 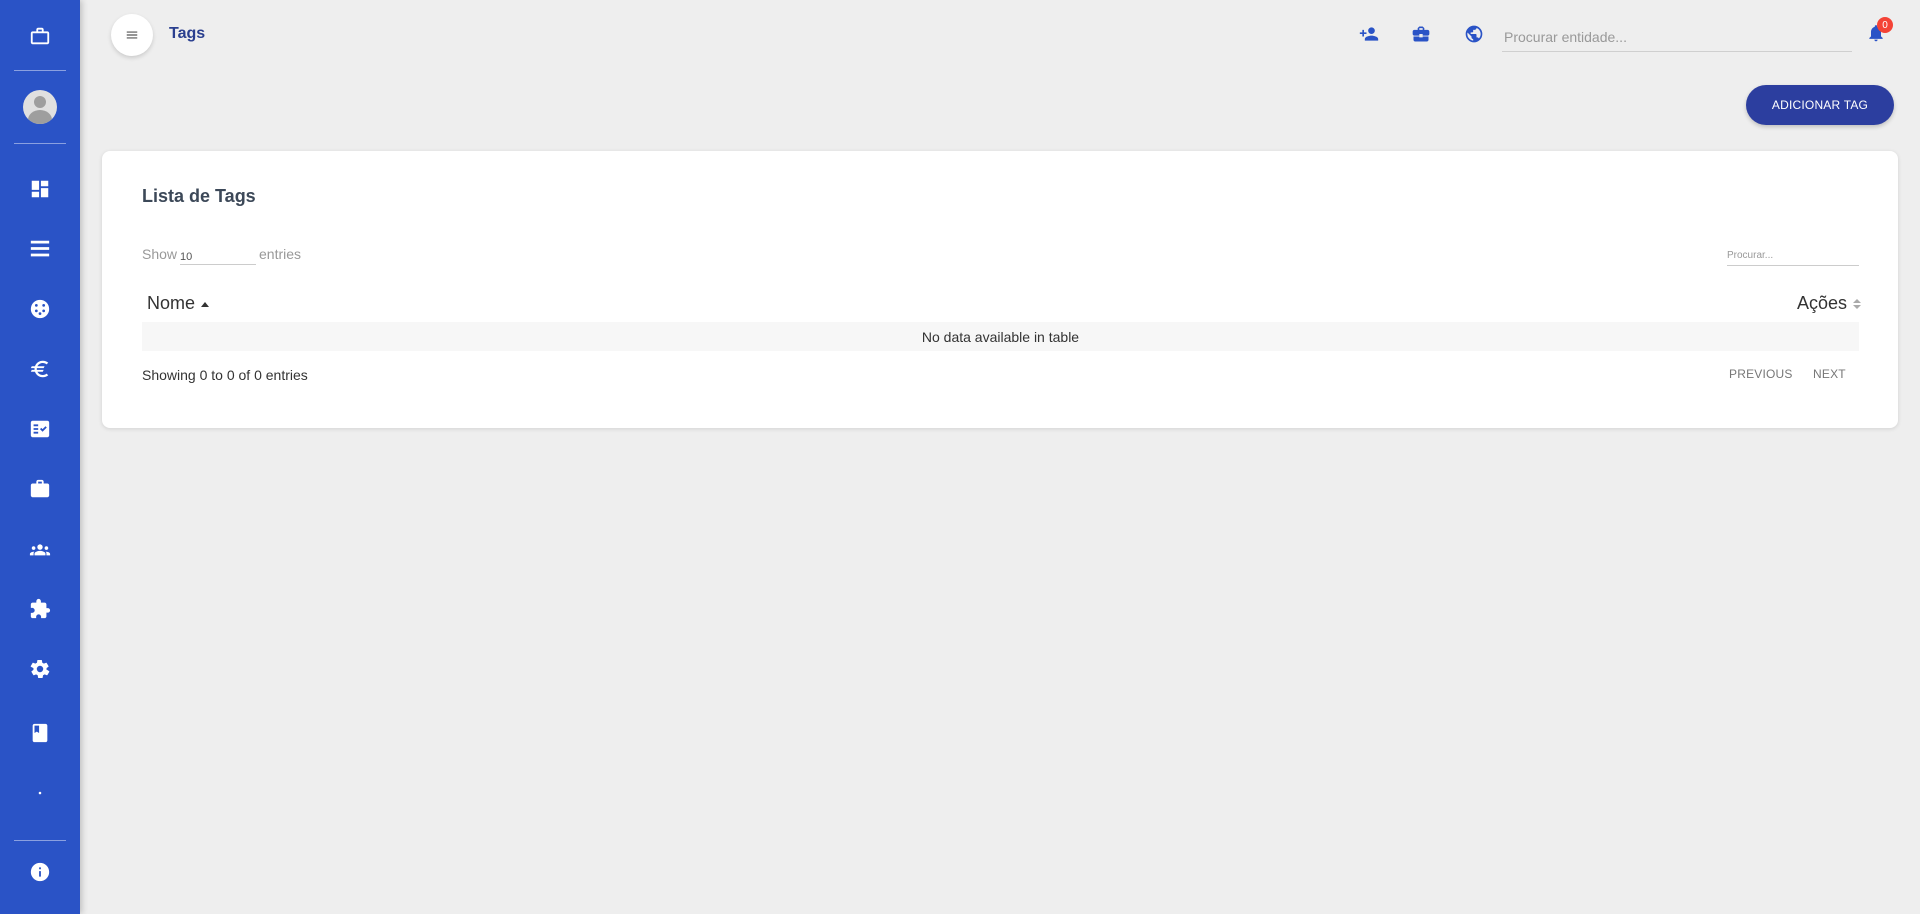 I want to click on column-header-nome: Nome, so click(x=178, y=303).